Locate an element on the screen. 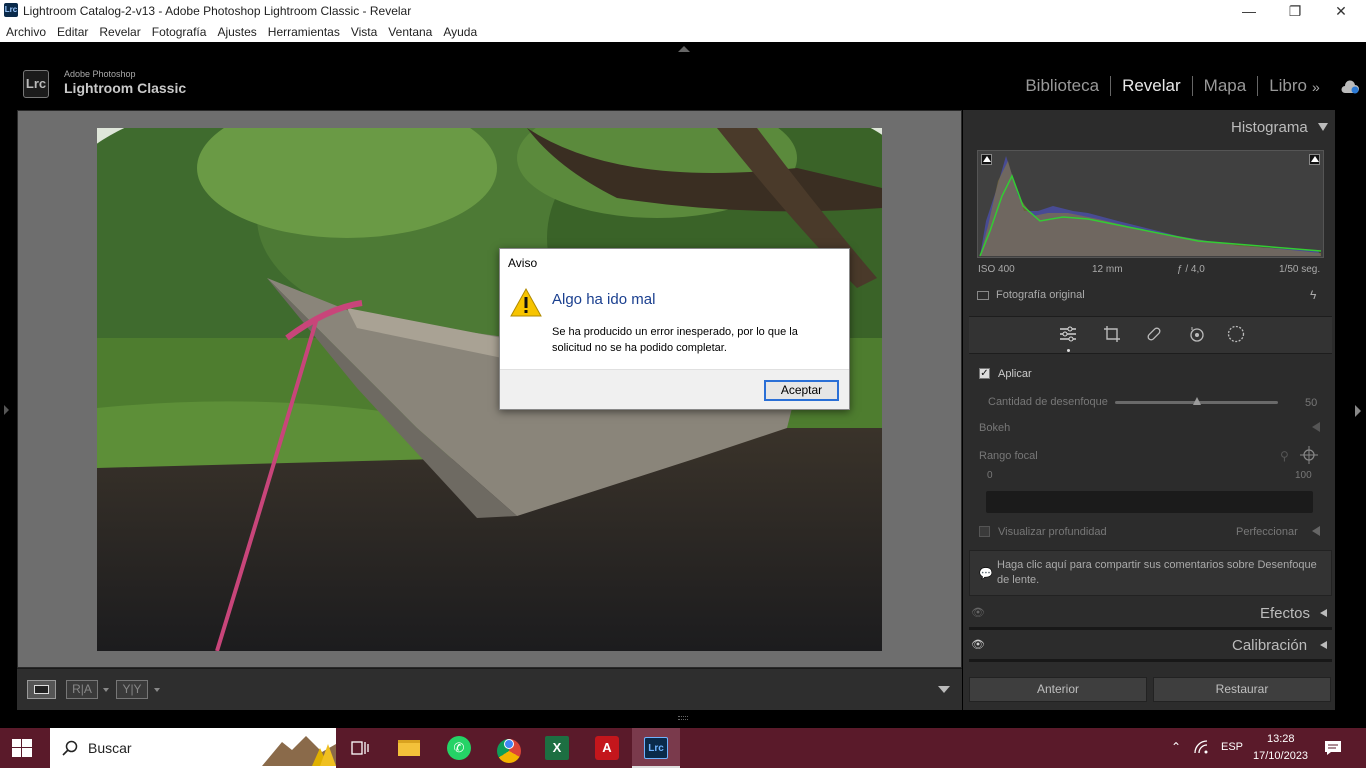 This screenshot has height=768, width=1366. whatsapp-icon: ✆ is located at coordinates (459, 748).